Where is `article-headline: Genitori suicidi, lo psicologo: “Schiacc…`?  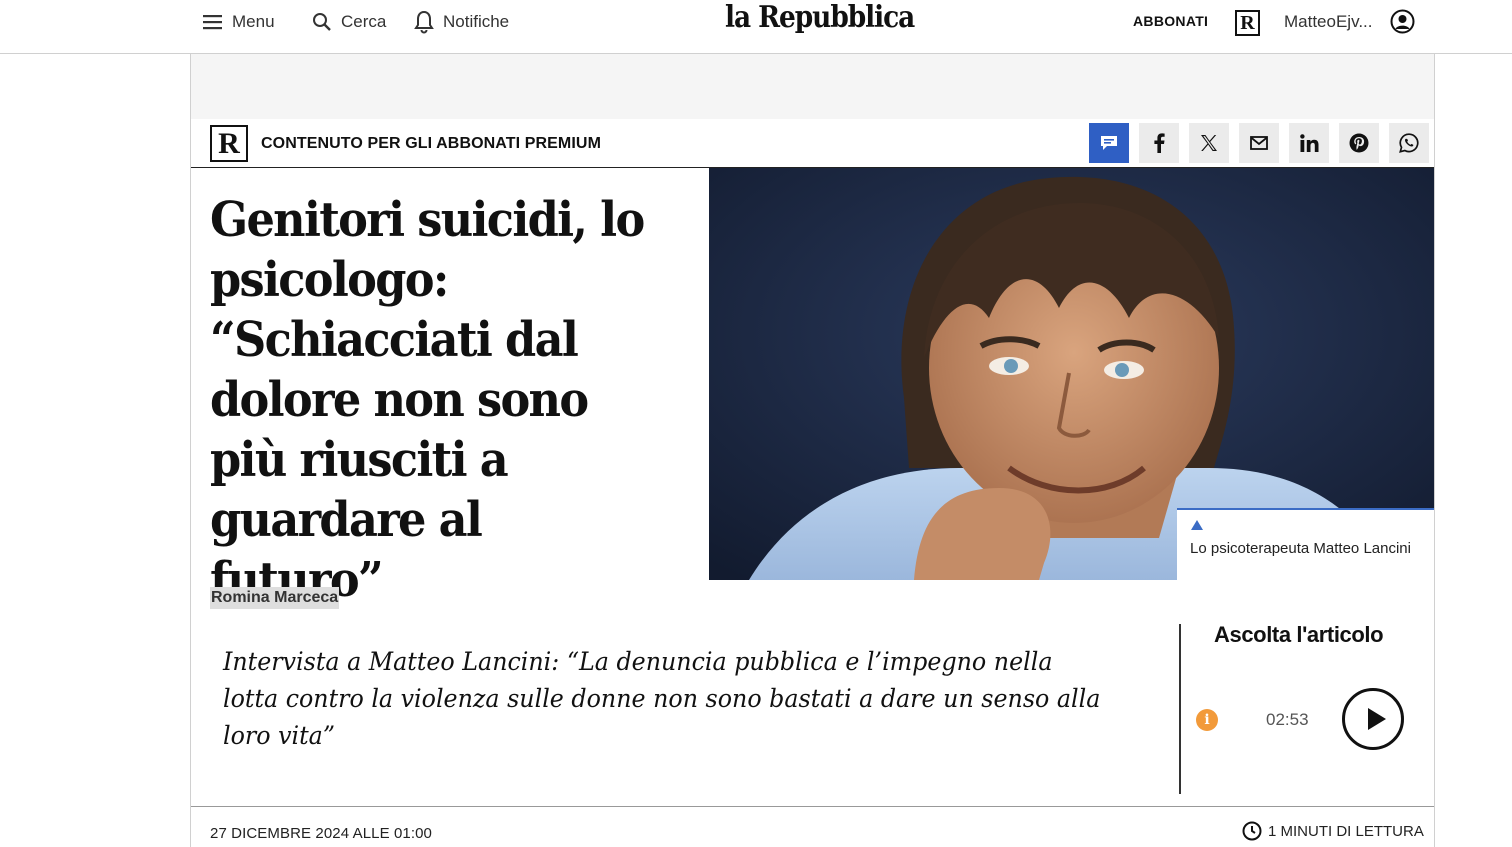
article-headline: Genitori suicidi, lo psicologo: “Schiacc… is located at coordinates (427, 400).